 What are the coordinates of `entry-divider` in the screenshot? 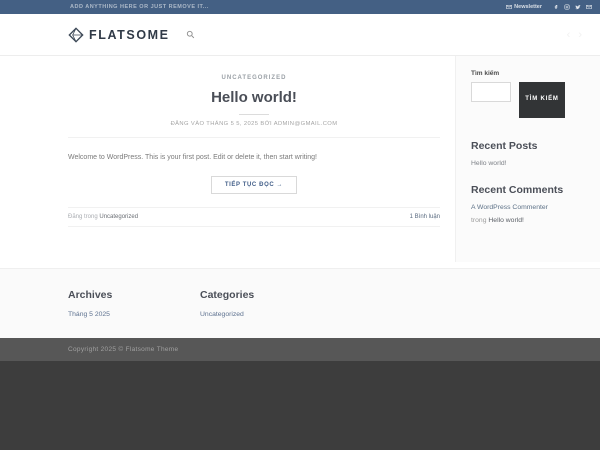 It's located at (254, 137).